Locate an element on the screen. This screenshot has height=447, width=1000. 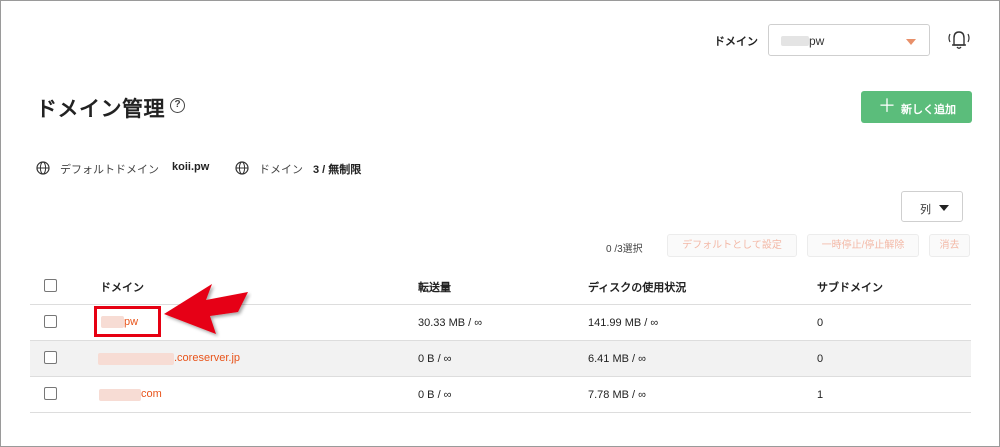
disk-cell: 141.99 MB / ∞ is located at coordinates (623, 323).